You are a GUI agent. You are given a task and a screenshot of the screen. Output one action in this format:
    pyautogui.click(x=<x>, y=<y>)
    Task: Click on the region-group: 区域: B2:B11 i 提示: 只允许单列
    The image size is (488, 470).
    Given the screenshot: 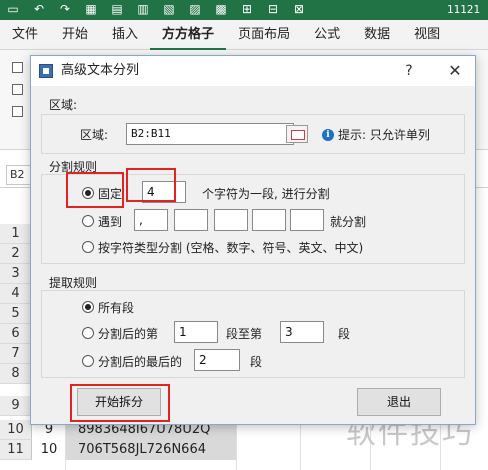 What is the action you would take?
    pyautogui.click(x=253, y=134)
    